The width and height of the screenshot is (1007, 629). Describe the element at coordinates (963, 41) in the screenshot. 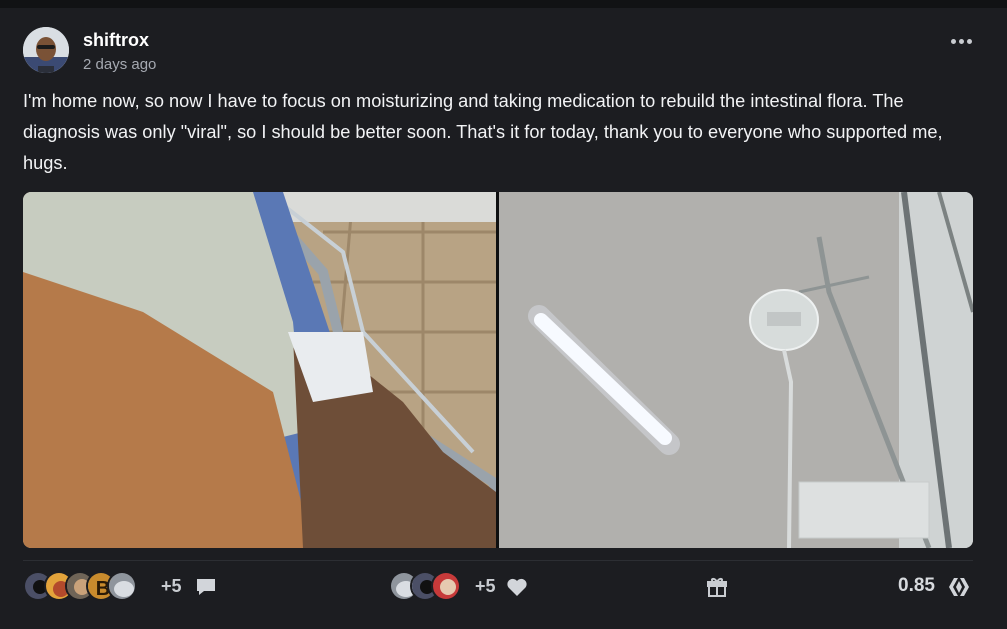

I see `more-options-icon` at that location.